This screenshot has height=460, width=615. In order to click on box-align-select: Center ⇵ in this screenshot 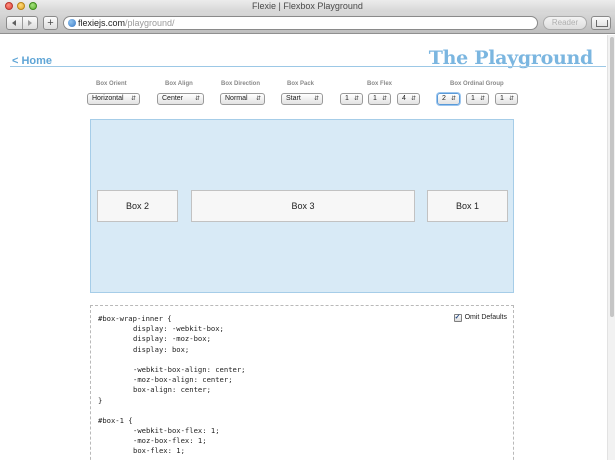, I will do `click(180, 99)`.